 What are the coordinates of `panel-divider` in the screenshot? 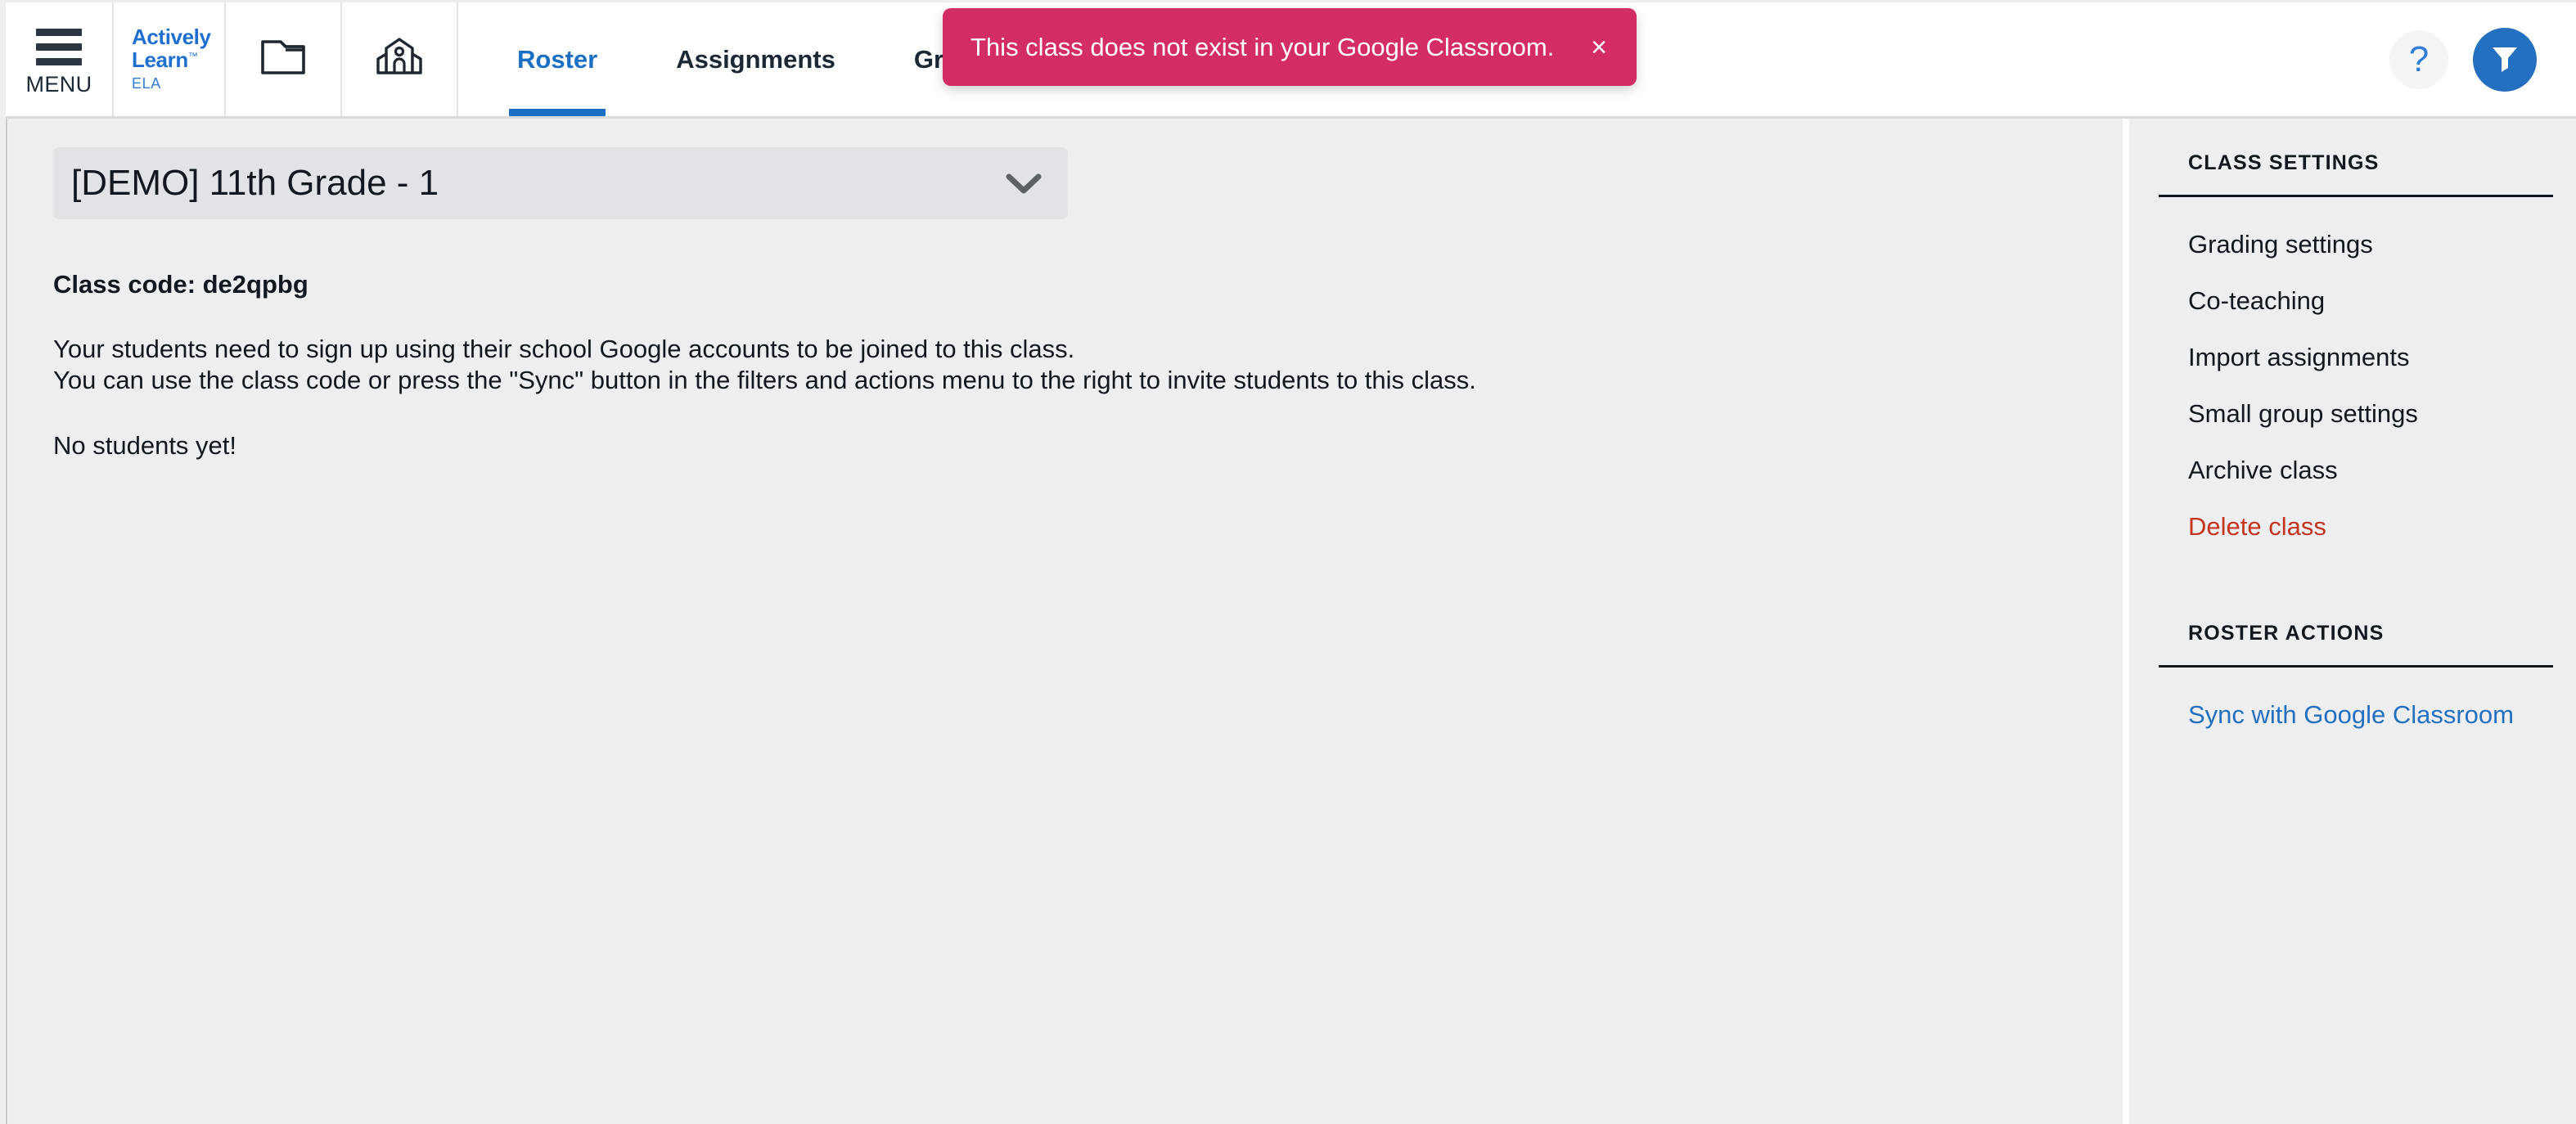 It's located at (2126, 621).